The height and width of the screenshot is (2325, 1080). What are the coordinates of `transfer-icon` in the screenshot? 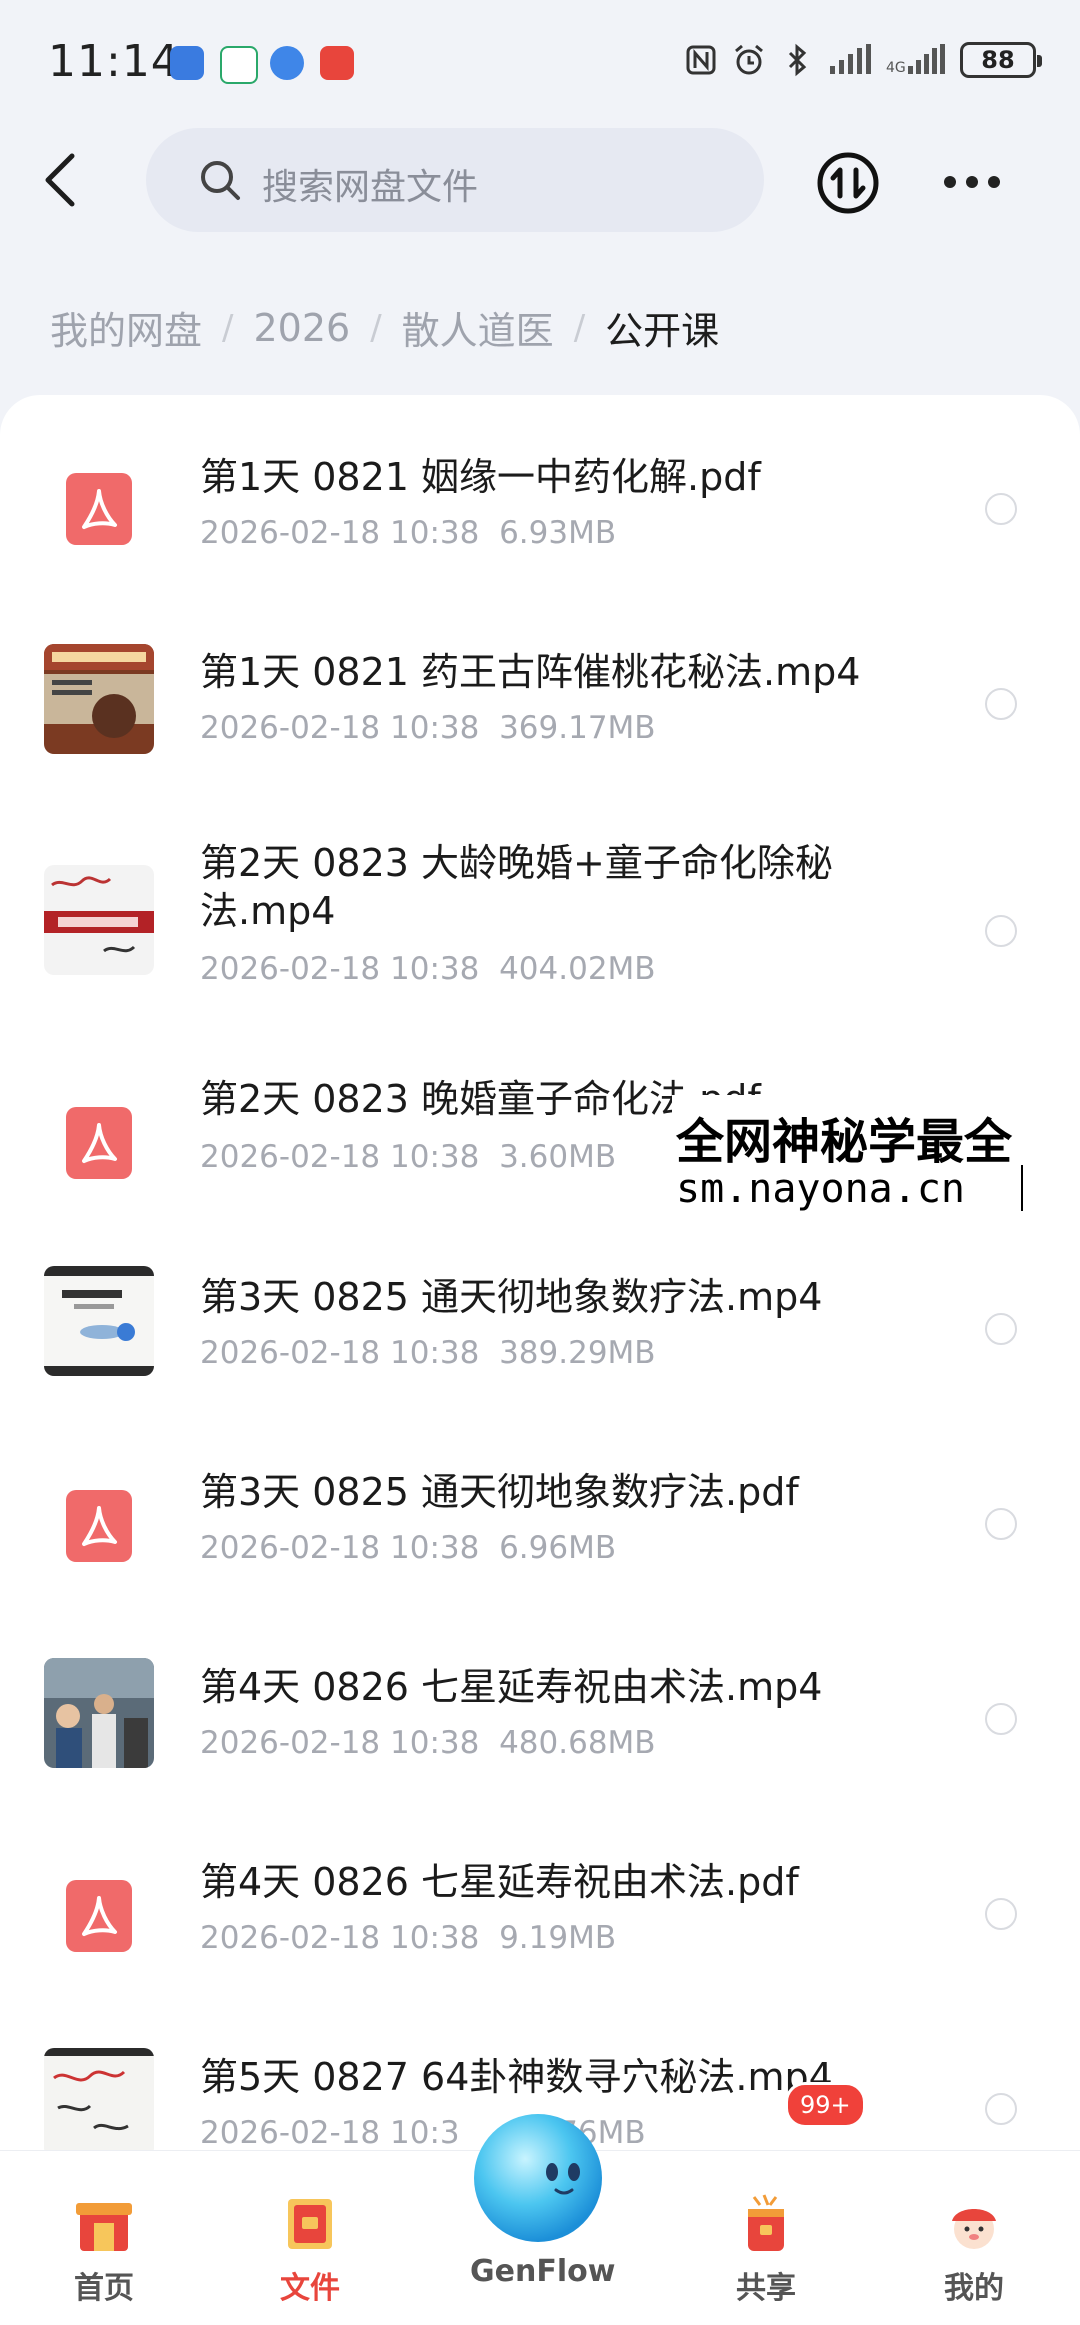 It's located at (848, 183).